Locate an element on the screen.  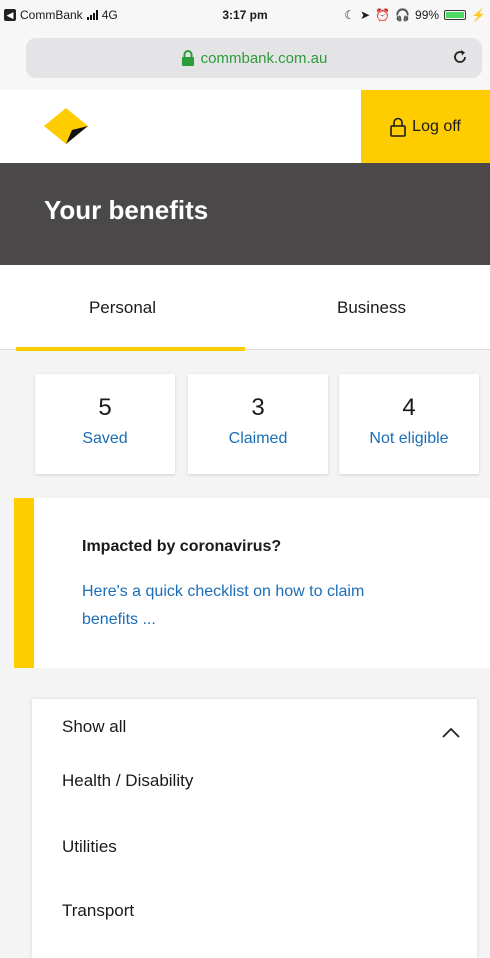
url-text: commbank.com.au is located at coordinates (264, 58).